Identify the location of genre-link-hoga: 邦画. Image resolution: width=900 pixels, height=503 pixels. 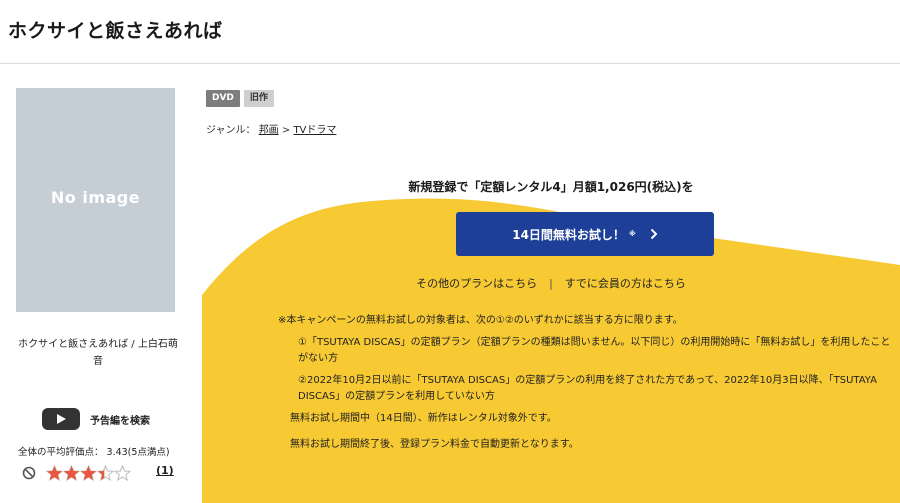
(269, 130).